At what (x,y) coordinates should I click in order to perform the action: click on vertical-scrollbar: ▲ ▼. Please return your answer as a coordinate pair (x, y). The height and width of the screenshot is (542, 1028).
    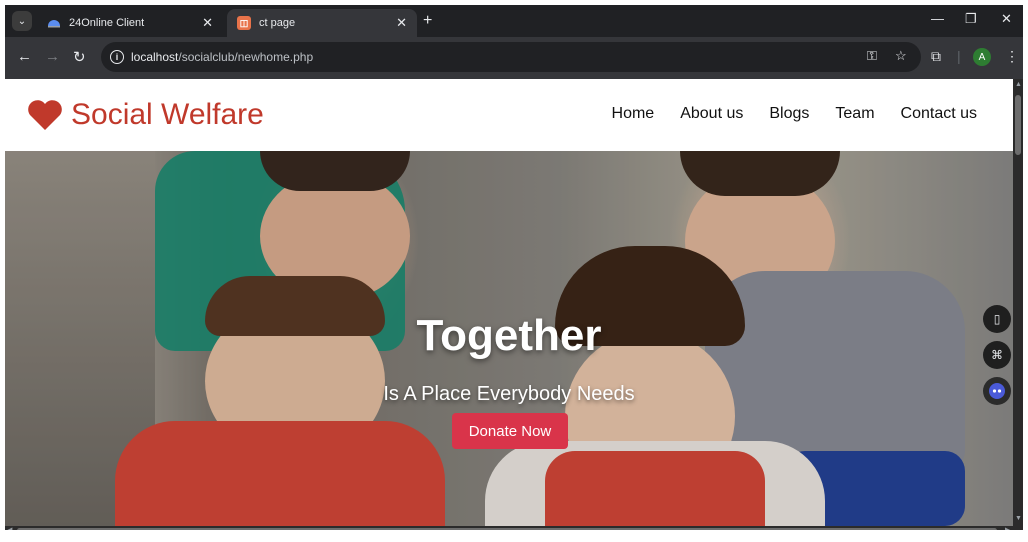
    Looking at the image, I should click on (1018, 302).